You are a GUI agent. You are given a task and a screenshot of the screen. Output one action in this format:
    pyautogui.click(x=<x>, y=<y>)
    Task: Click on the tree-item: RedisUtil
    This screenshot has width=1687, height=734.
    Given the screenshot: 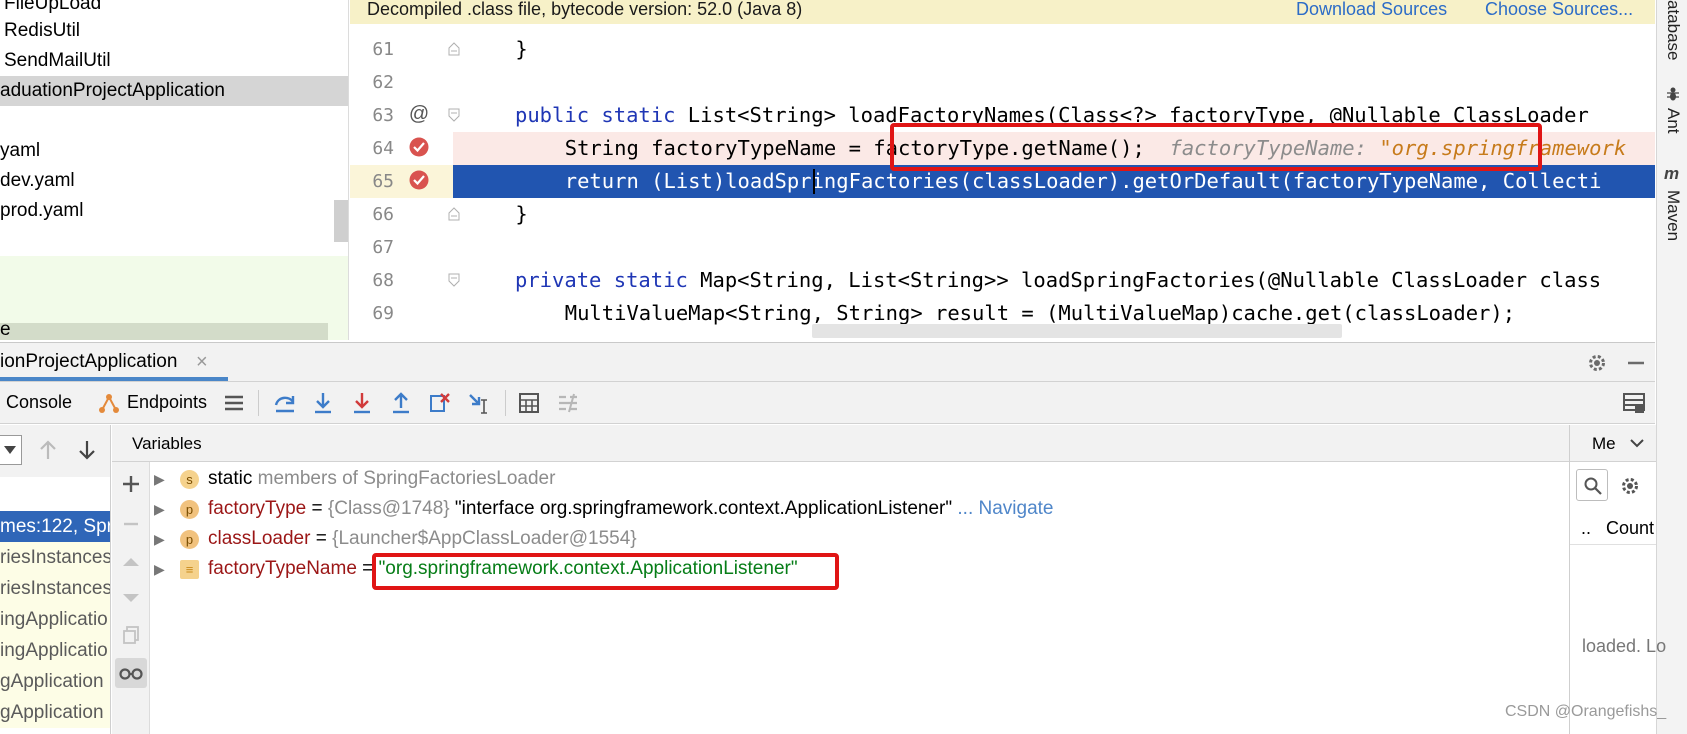 What is the action you would take?
    pyautogui.click(x=174, y=31)
    